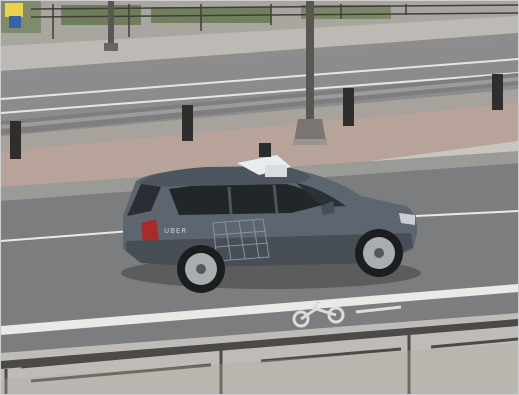 The height and width of the screenshot is (395, 519). I want to click on rear-wheel, so click(201, 269).